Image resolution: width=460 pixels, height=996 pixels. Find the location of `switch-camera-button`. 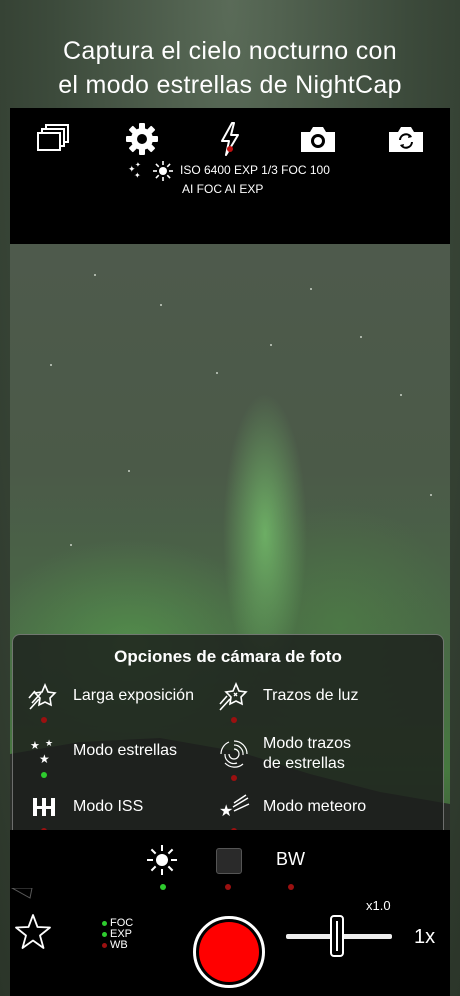

switch-camera-button is located at coordinates (406, 139).